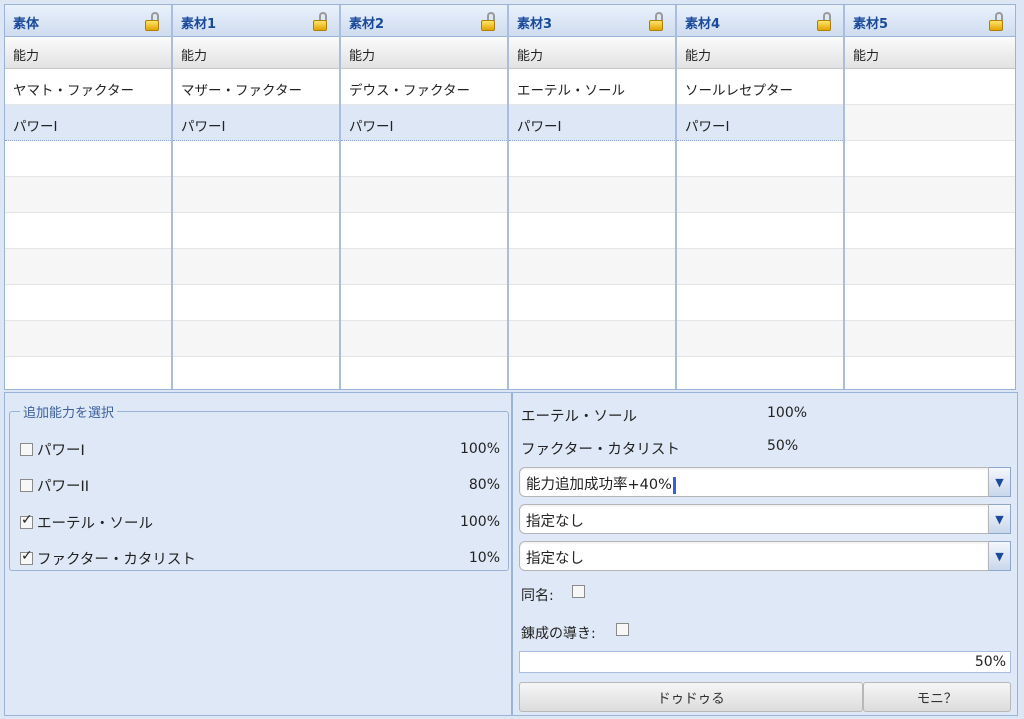 This screenshot has width=1024, height=719. What do you see at coordinates (691, 697) in the screenshot?
I see `execute-button: ドゥドゥる` at bounding box center [691, 697].